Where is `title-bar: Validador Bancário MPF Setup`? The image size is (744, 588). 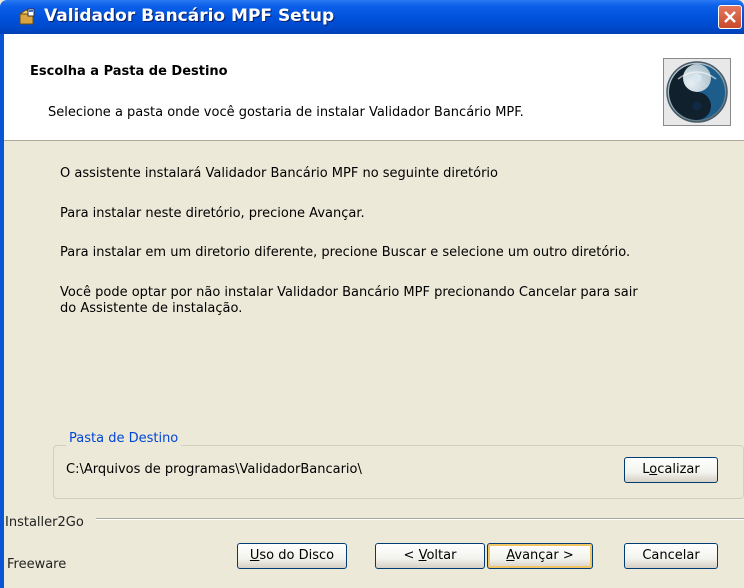 title-bar: Validador Bancário MPF Setup is located at coordinates (372, 17).